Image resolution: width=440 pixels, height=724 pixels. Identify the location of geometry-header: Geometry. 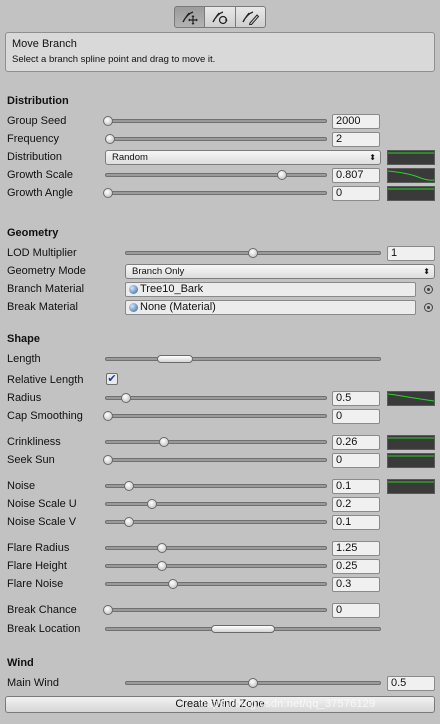
(33, 233).